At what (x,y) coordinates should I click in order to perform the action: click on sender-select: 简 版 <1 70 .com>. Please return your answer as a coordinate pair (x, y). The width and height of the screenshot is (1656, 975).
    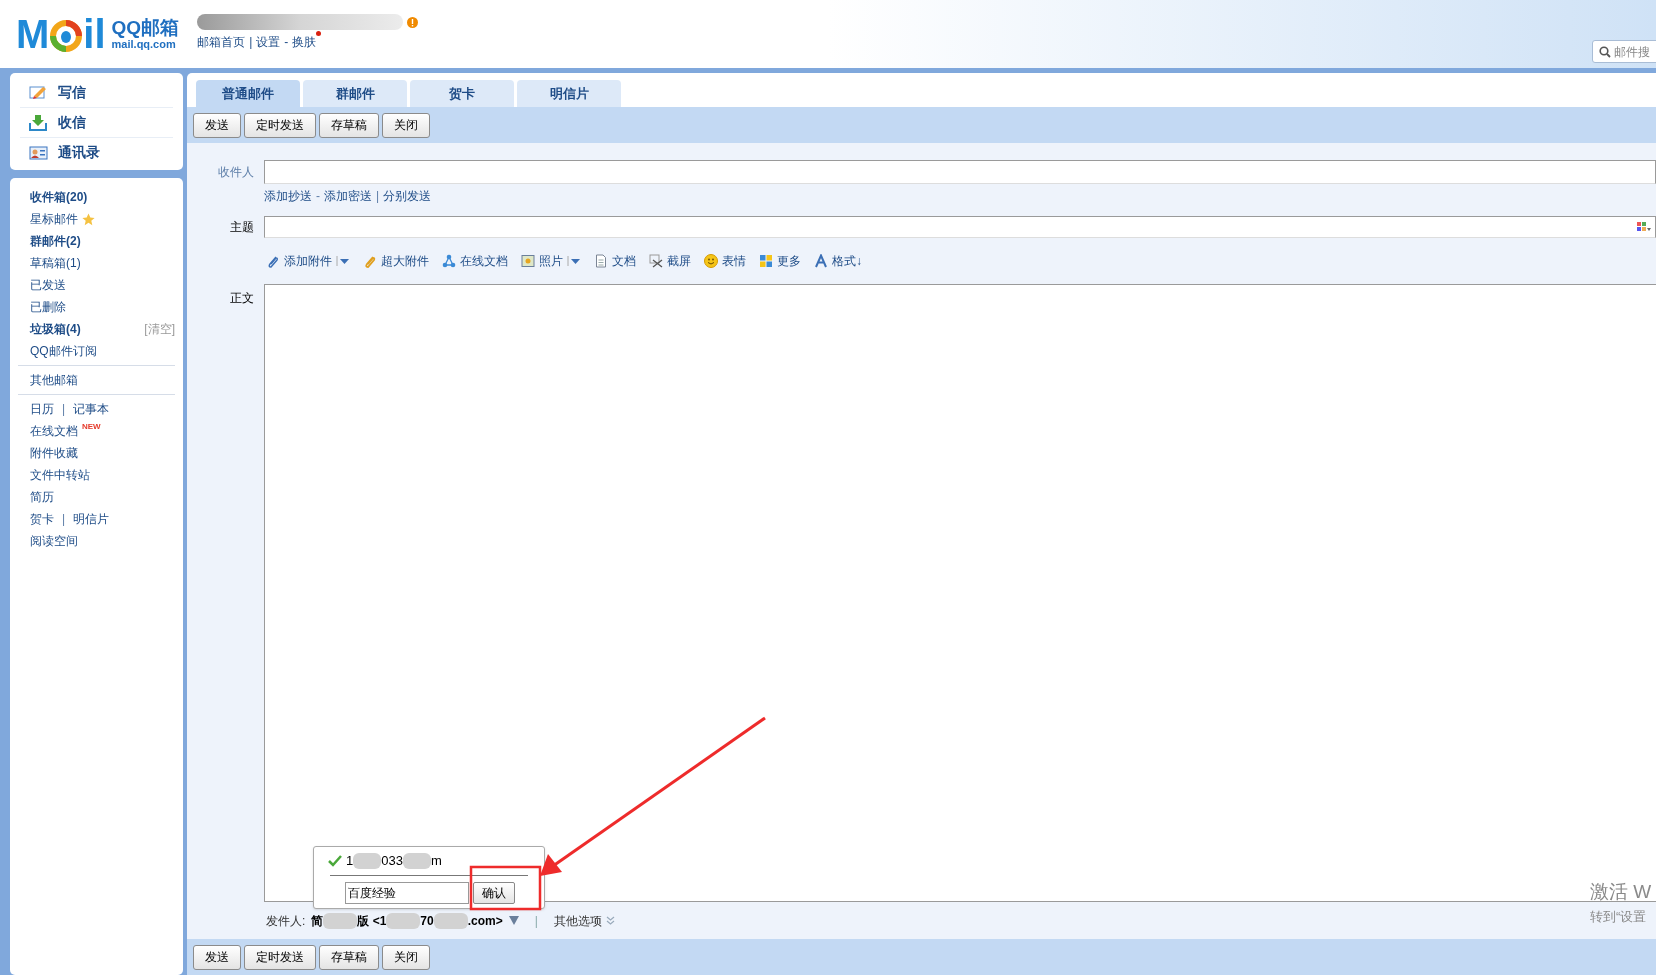
    Looking at the image, I should click on (407, 920).